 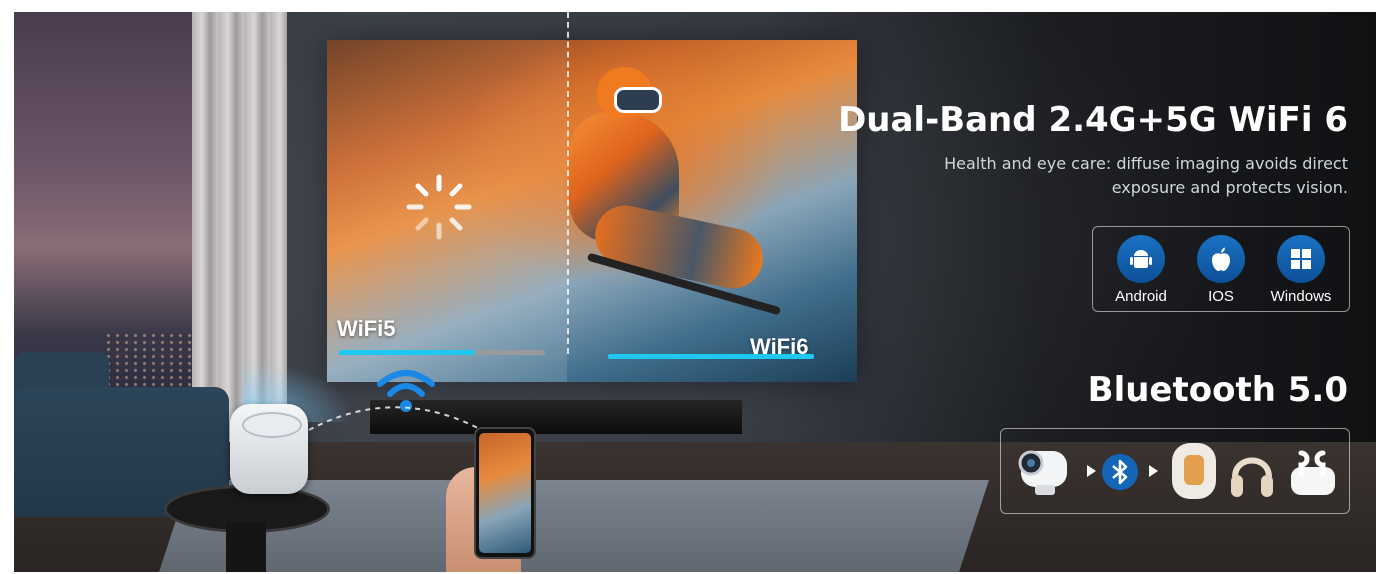 I want to click on comparison-divider, so click(x=568, y=183).